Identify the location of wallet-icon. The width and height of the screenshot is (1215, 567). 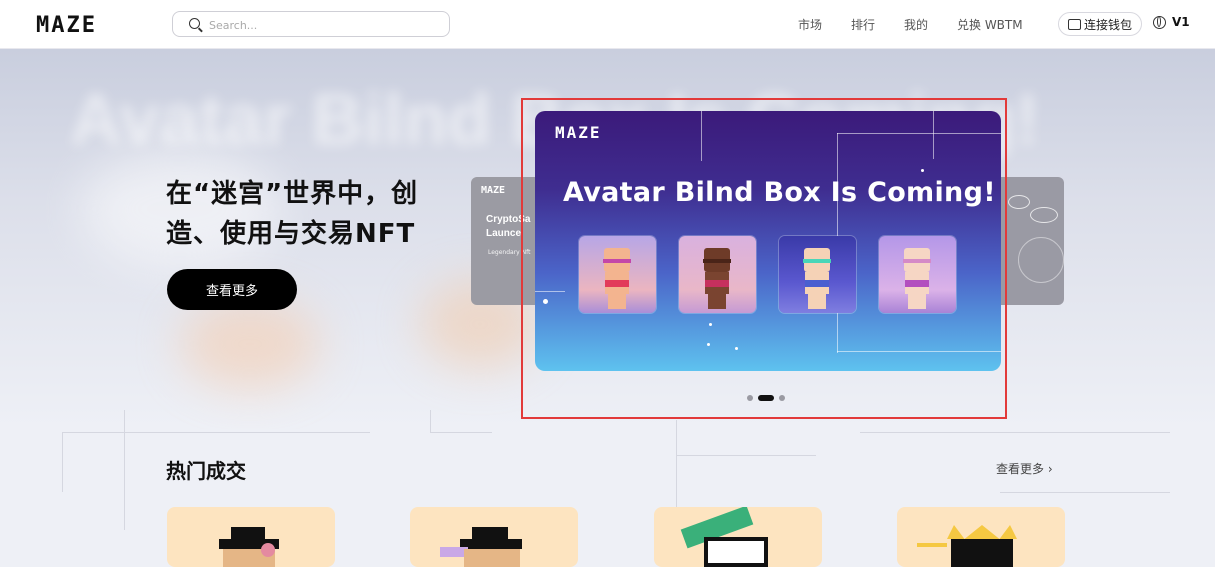
(1074, 24).